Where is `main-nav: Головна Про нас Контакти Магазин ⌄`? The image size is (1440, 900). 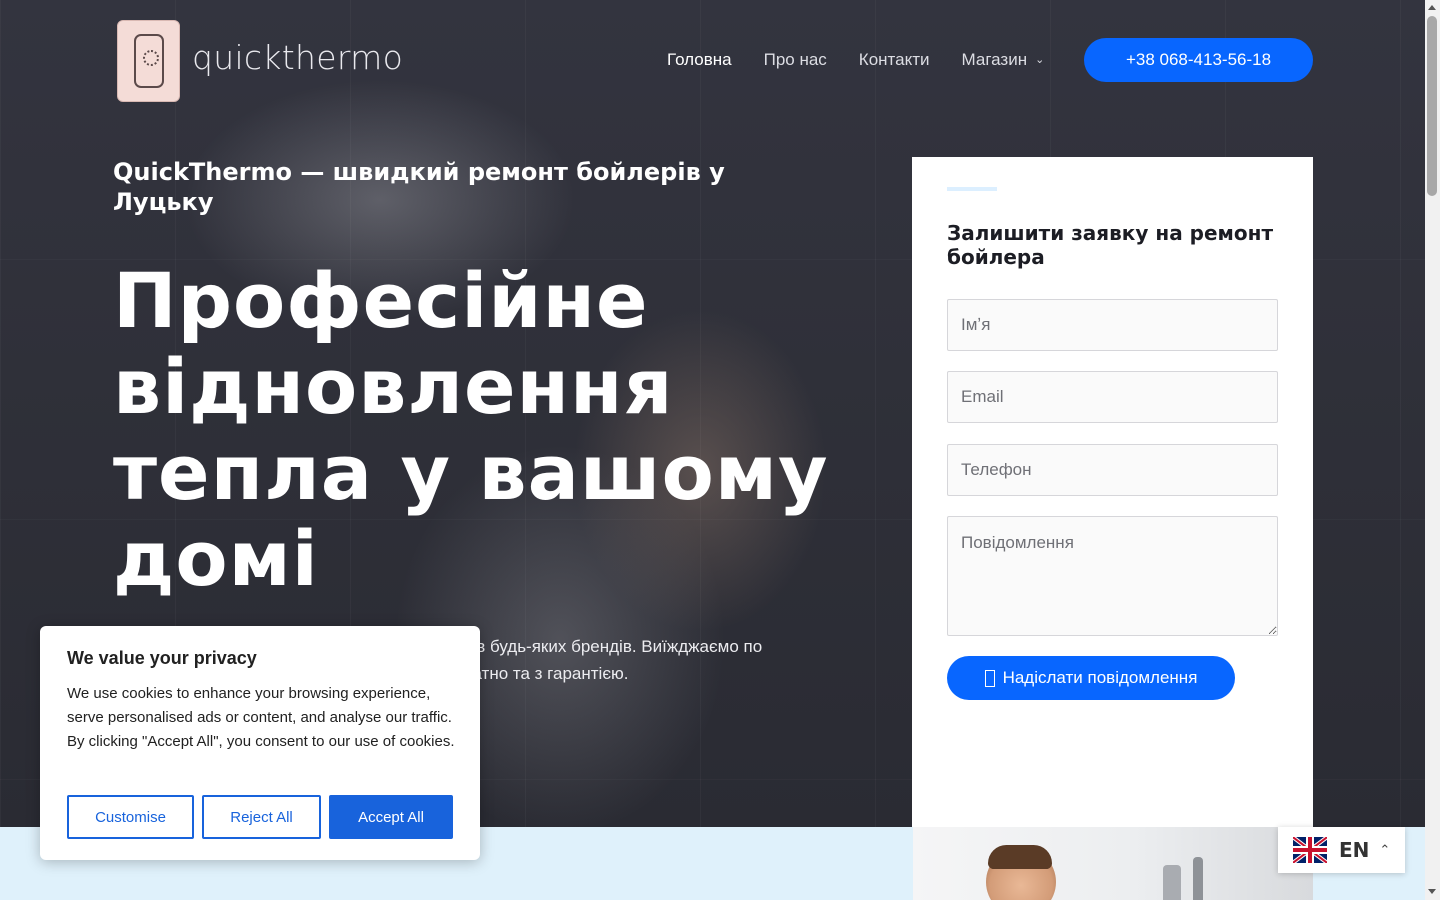
main-nav: Головна Про нас Контакти Магазин ⌄ is located at coordinates (871, 60).